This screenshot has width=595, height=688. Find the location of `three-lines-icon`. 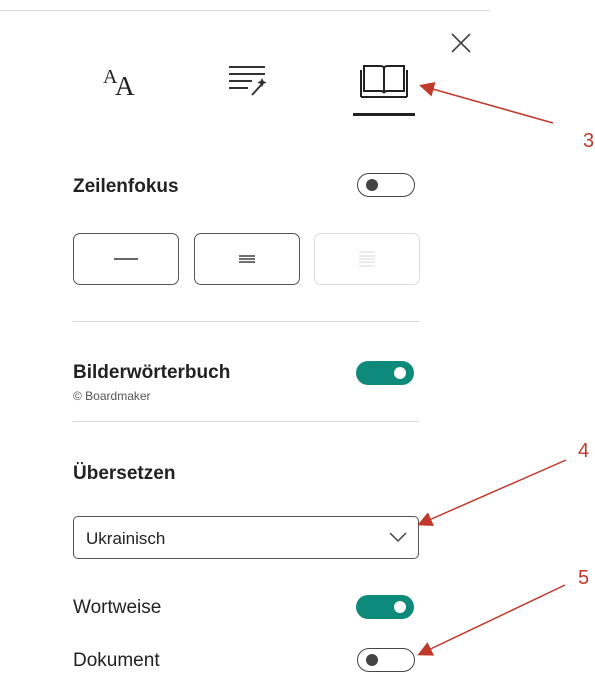

three-lines-icon is located at coordinates (247, 259).